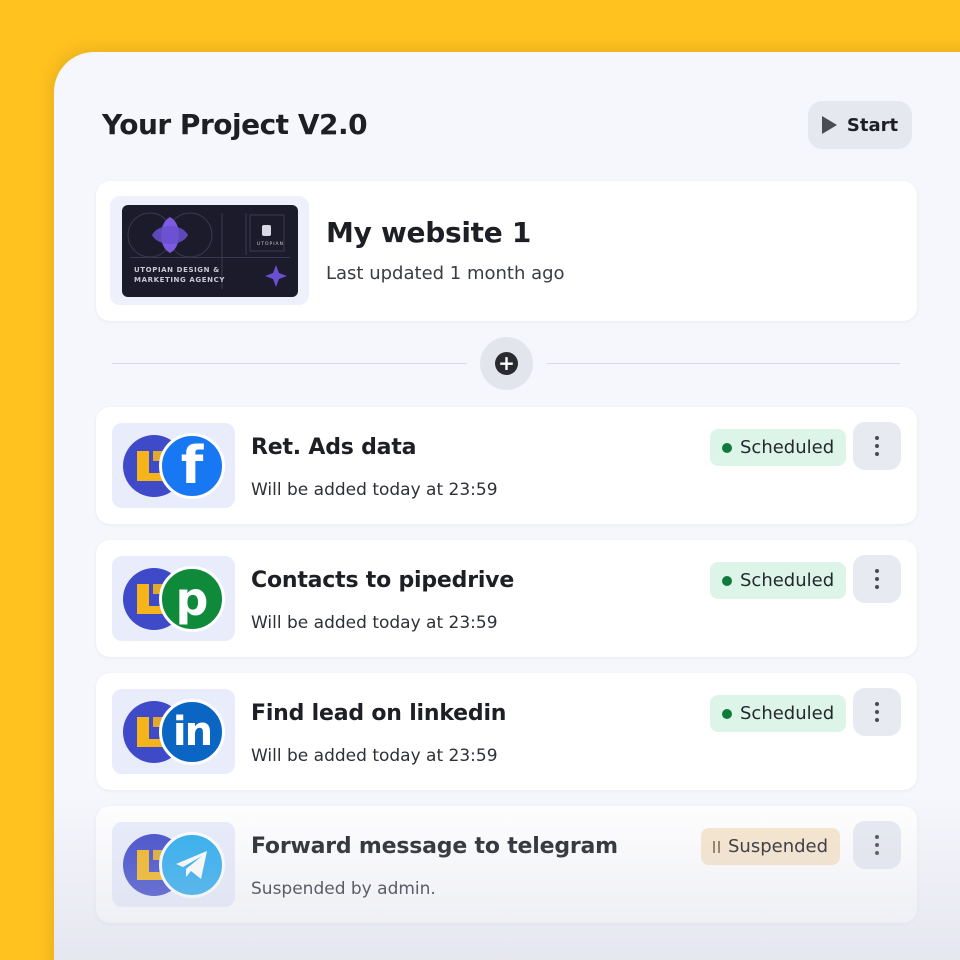 This screenshot has height=960, width=960. What do you see at coordinates (872, 125) in the screenshot?
I see `start-button-label: Start` at bounding box center [872, 125].